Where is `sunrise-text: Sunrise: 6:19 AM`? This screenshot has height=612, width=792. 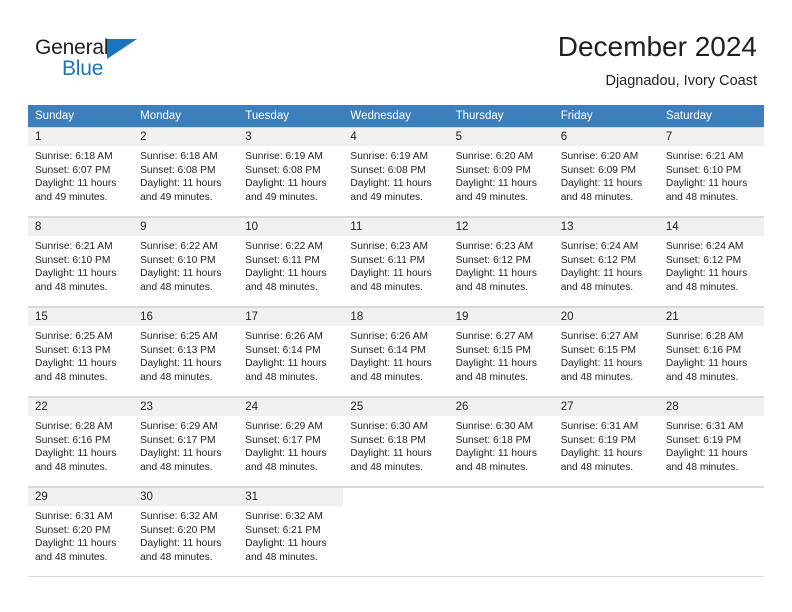
sunrise-text: Sunrise: 6:19 AM is located at coordinates (389, 156).